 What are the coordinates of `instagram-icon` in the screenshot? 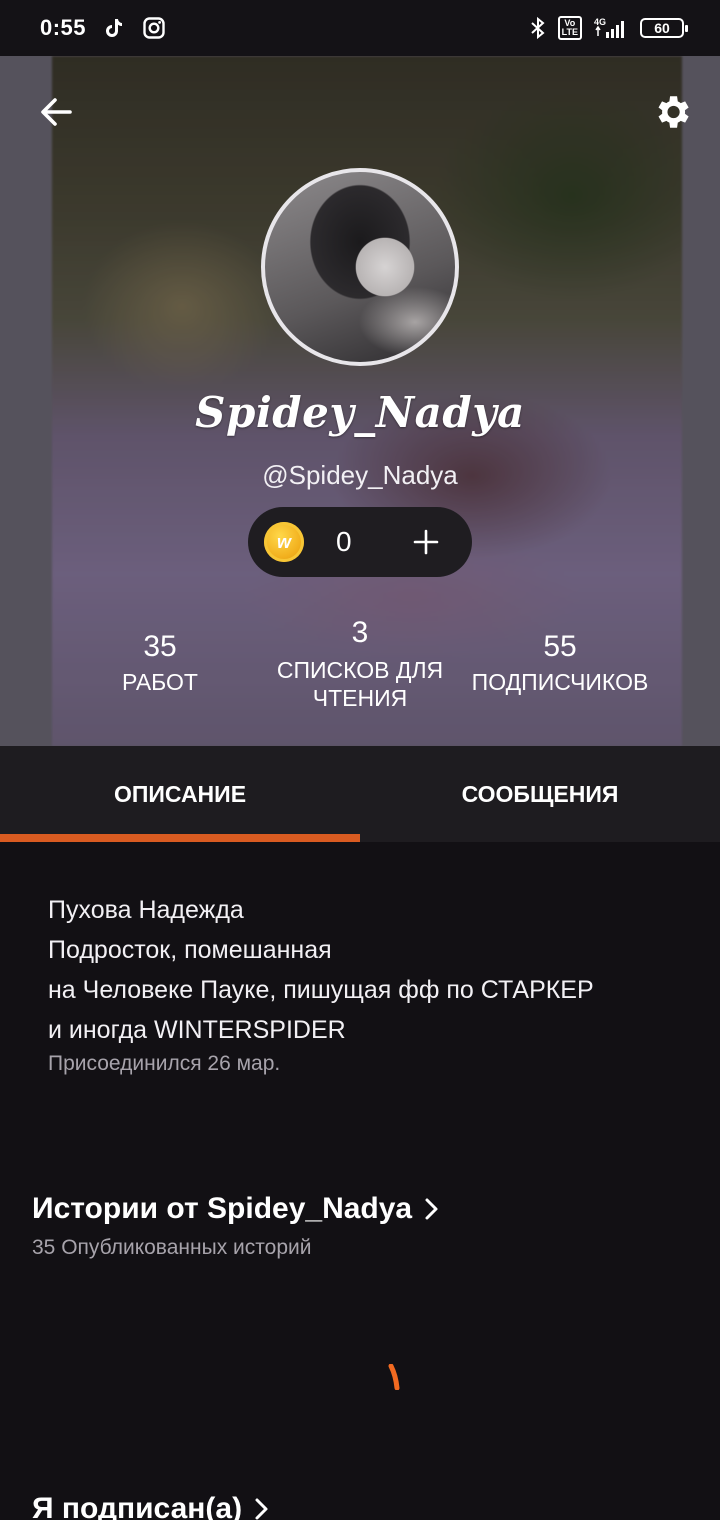 It's located at (154, 28).